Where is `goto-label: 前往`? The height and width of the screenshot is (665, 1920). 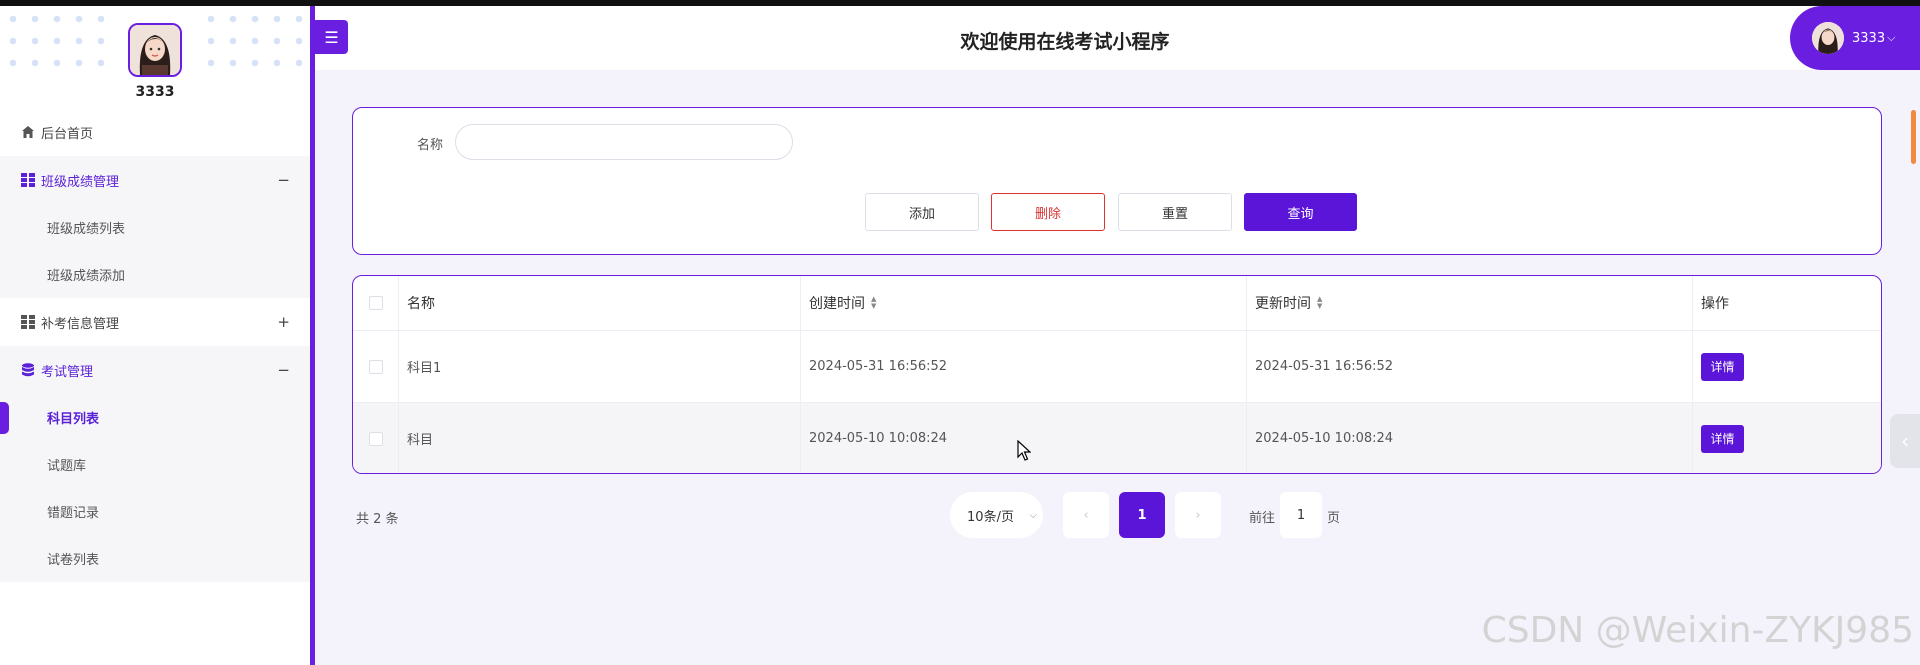
goto-label: 前往 is located at coordinates (1262, 518).